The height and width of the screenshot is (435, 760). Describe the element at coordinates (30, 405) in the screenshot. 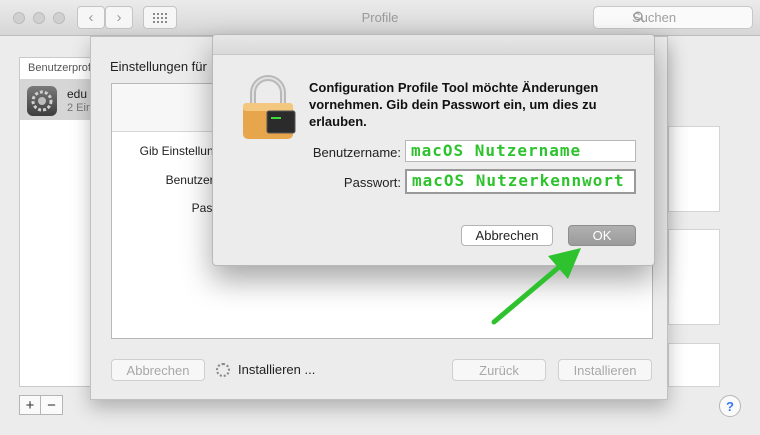

I see `add-profile-button: +` at that location.